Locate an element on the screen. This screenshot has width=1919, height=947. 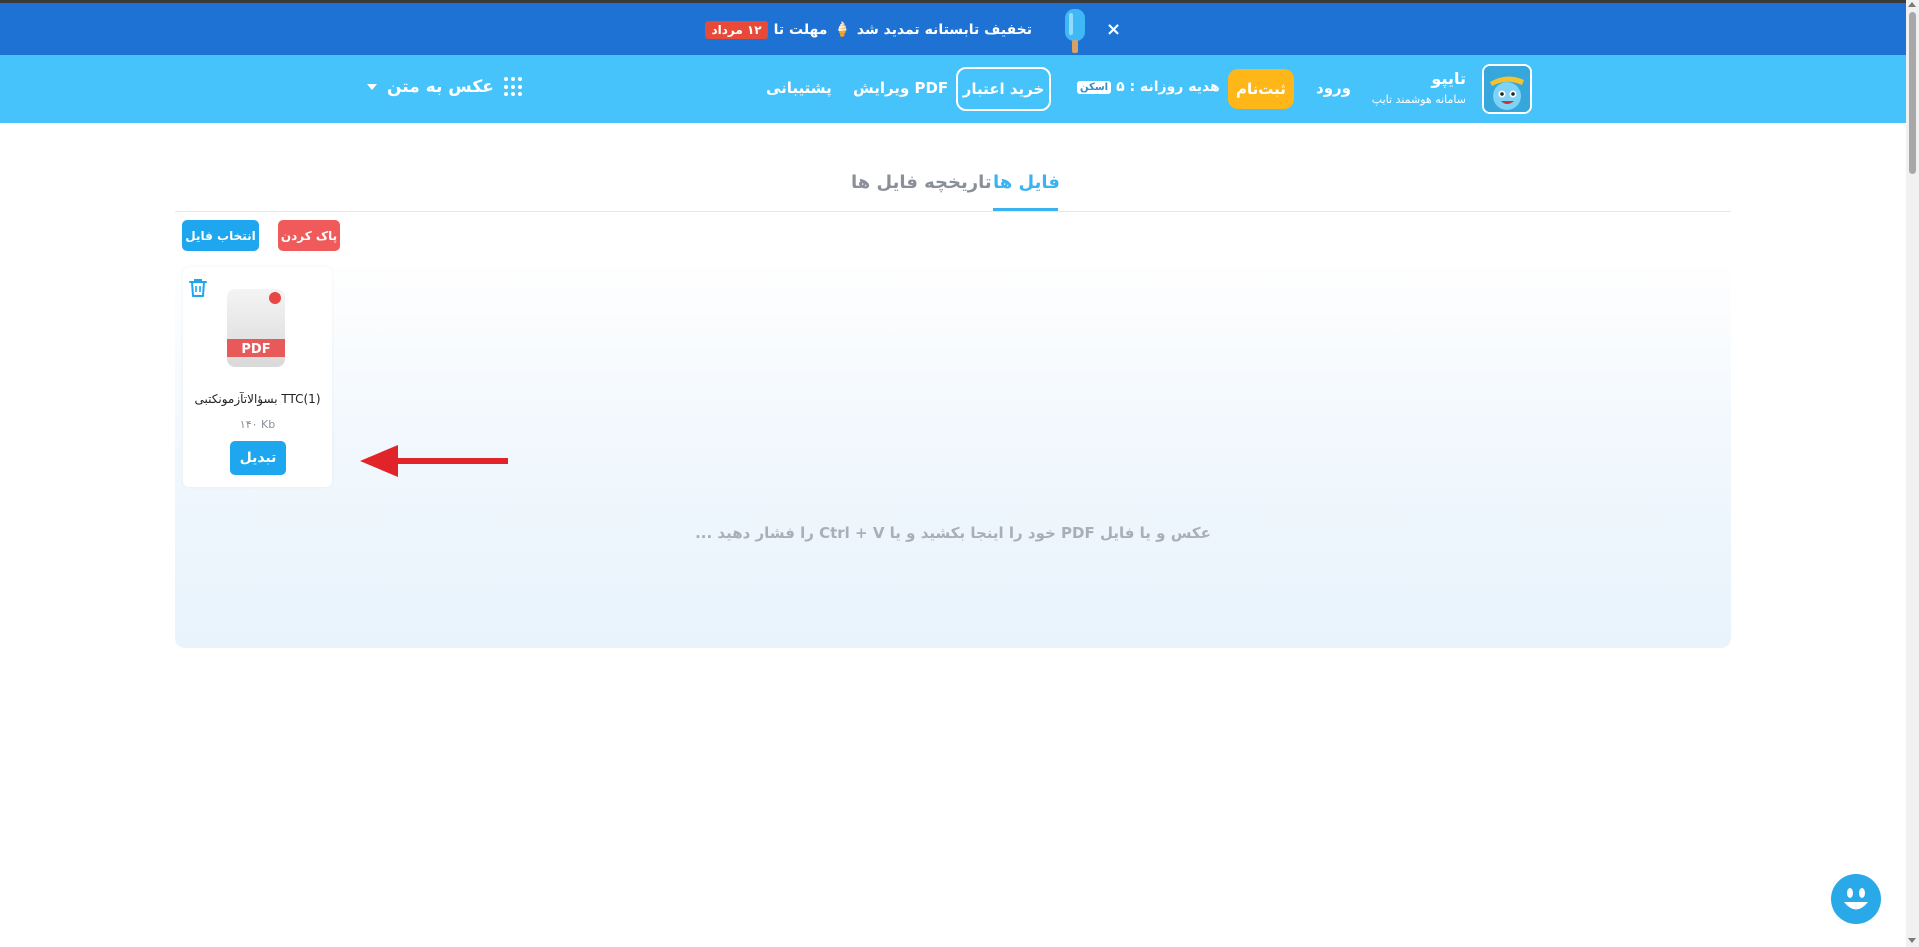
mascot-icon is located at coordinates (1507, 89).